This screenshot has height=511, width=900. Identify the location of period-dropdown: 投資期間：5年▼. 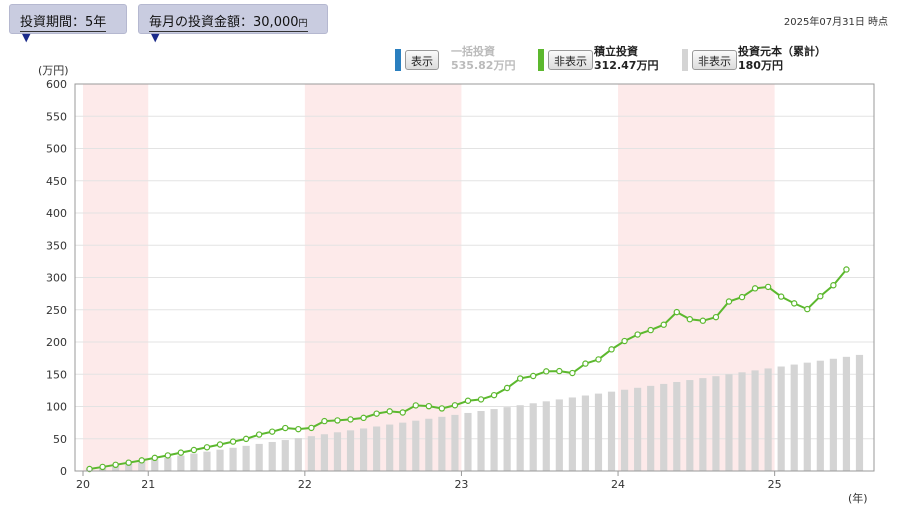
(68, 24).